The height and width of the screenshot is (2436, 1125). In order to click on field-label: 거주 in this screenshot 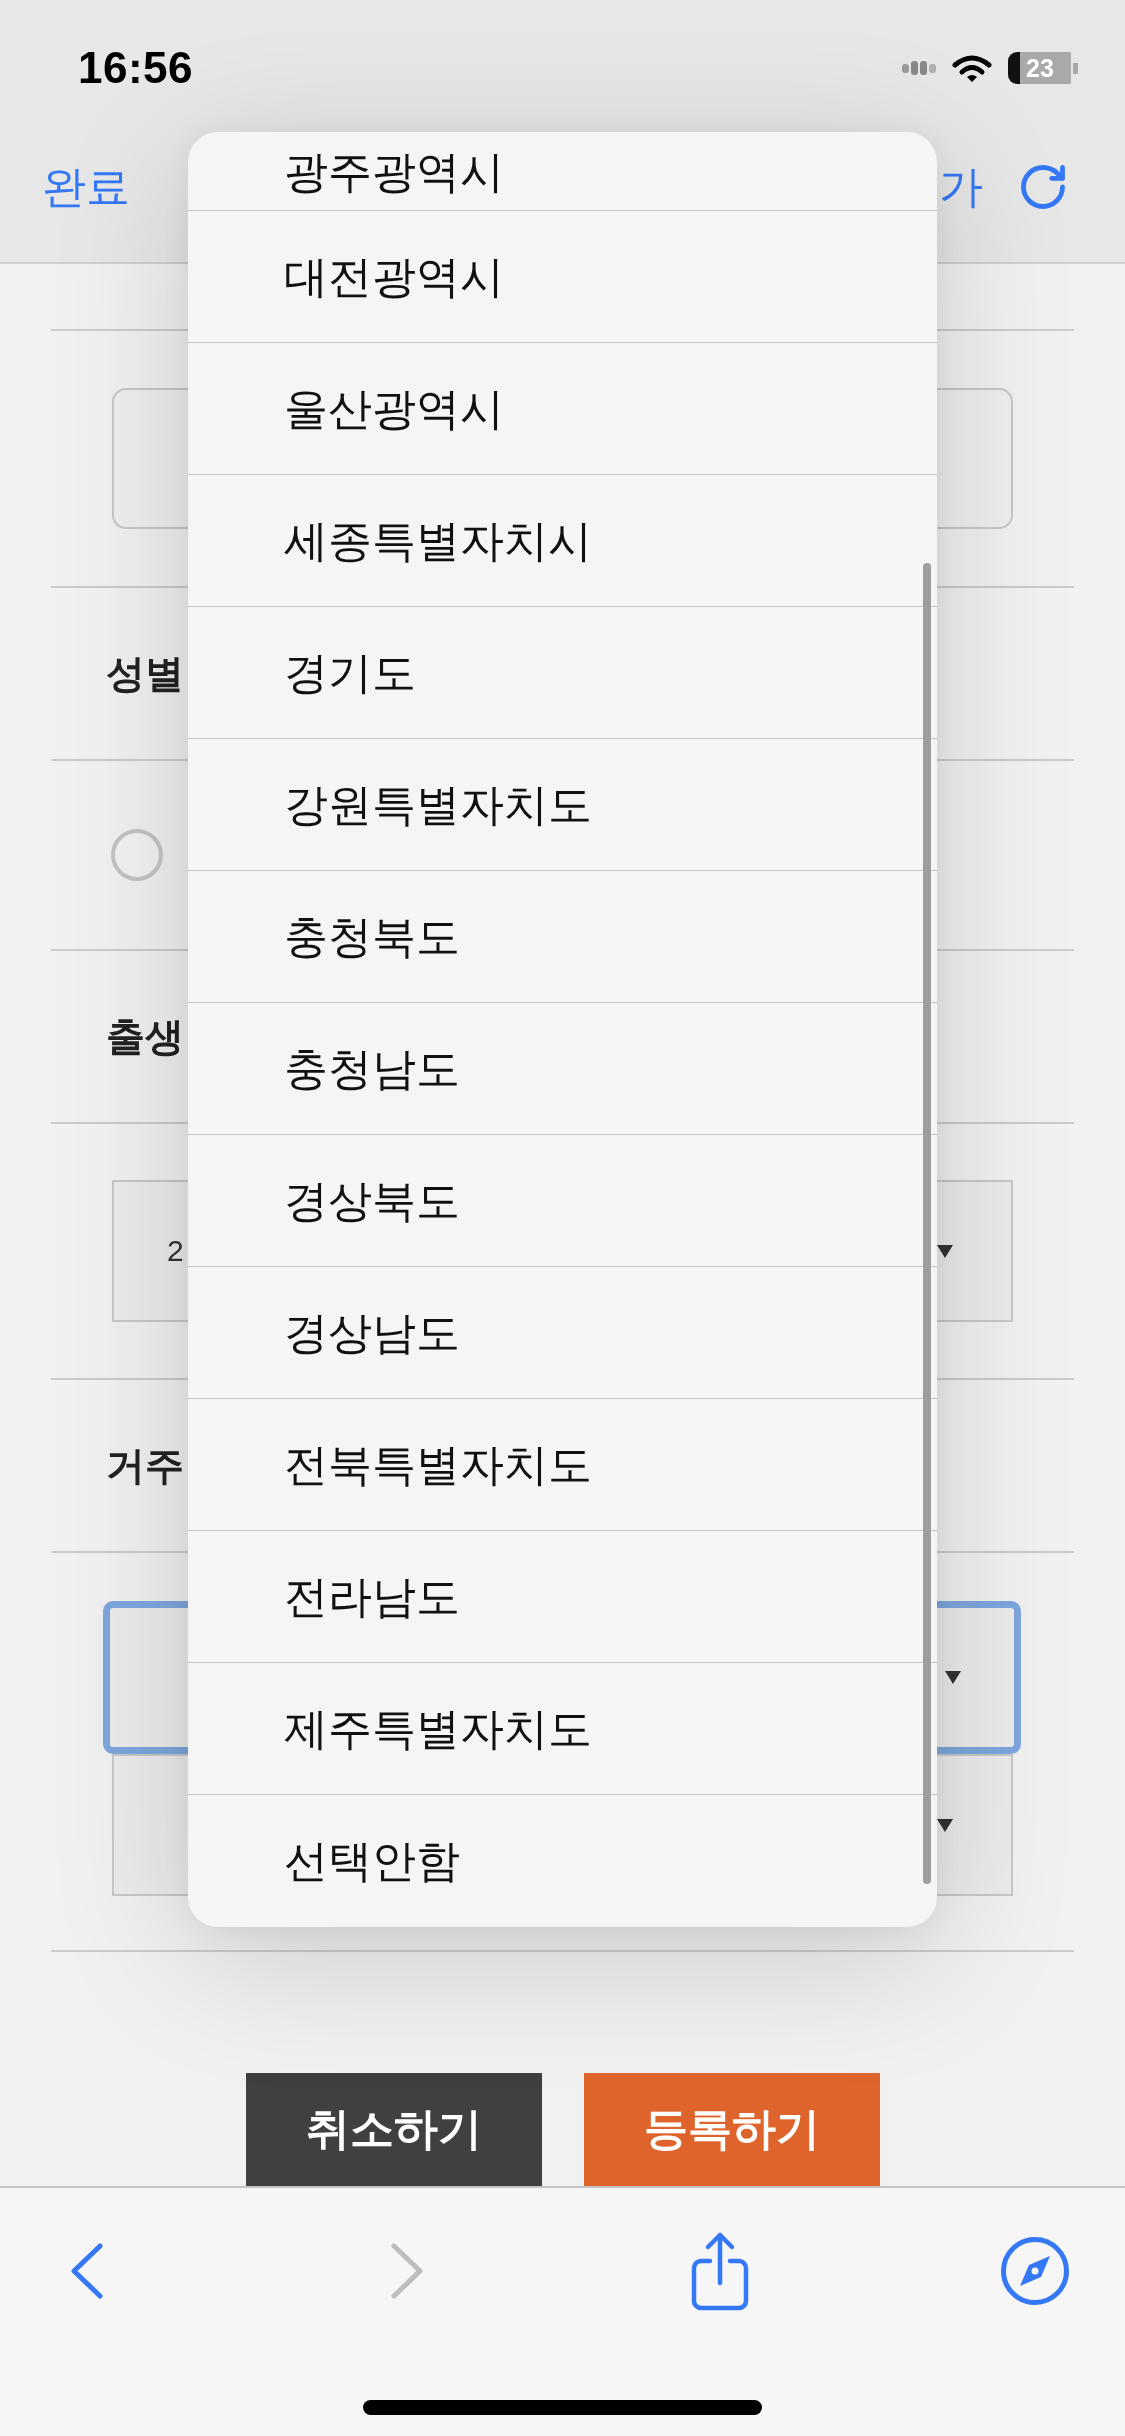, I will do `click(145, 1465)`.